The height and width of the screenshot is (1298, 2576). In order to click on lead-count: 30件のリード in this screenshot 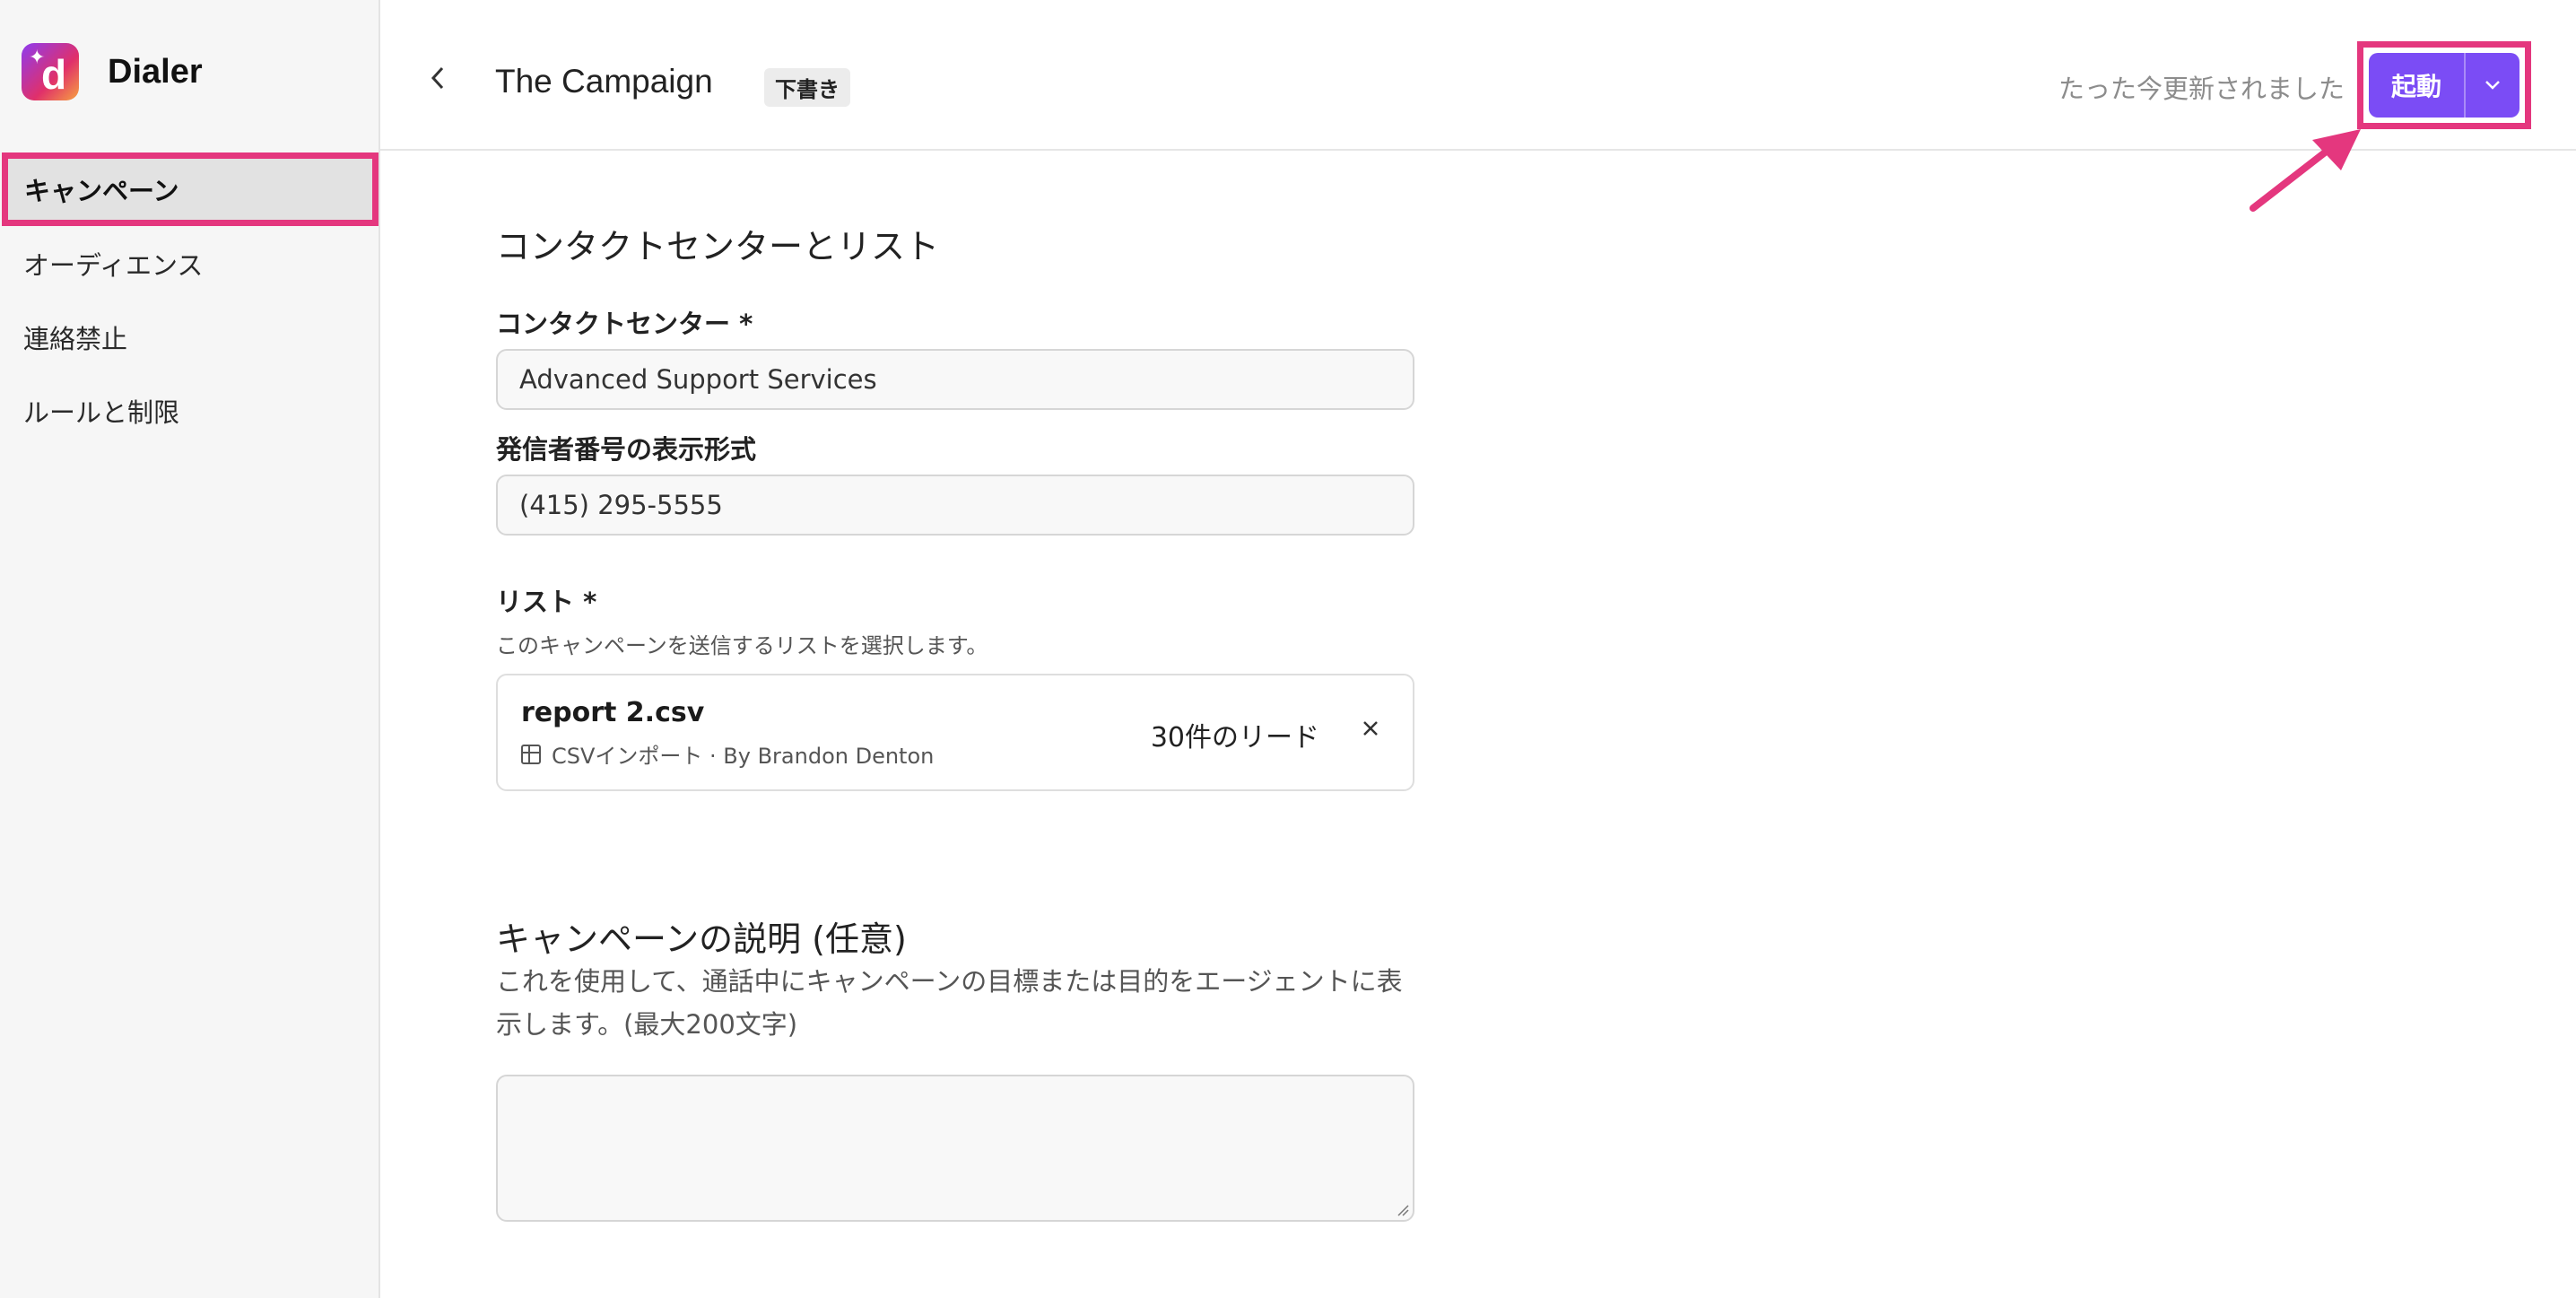, I will do `click(1234, 738)`.